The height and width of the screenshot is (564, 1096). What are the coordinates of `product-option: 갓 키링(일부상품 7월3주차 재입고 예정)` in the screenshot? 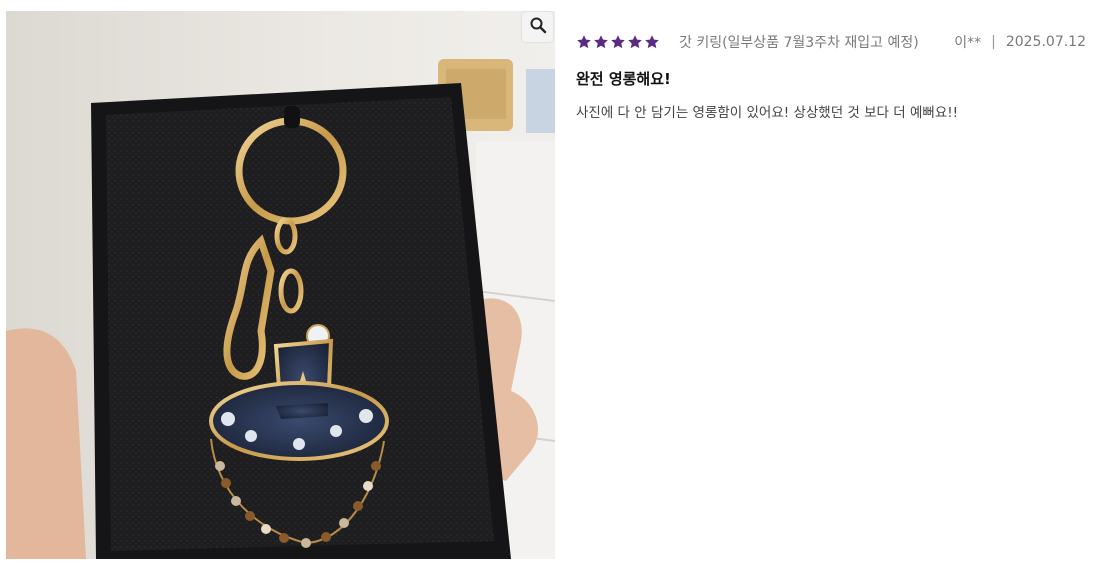 It's located at (799, 43).